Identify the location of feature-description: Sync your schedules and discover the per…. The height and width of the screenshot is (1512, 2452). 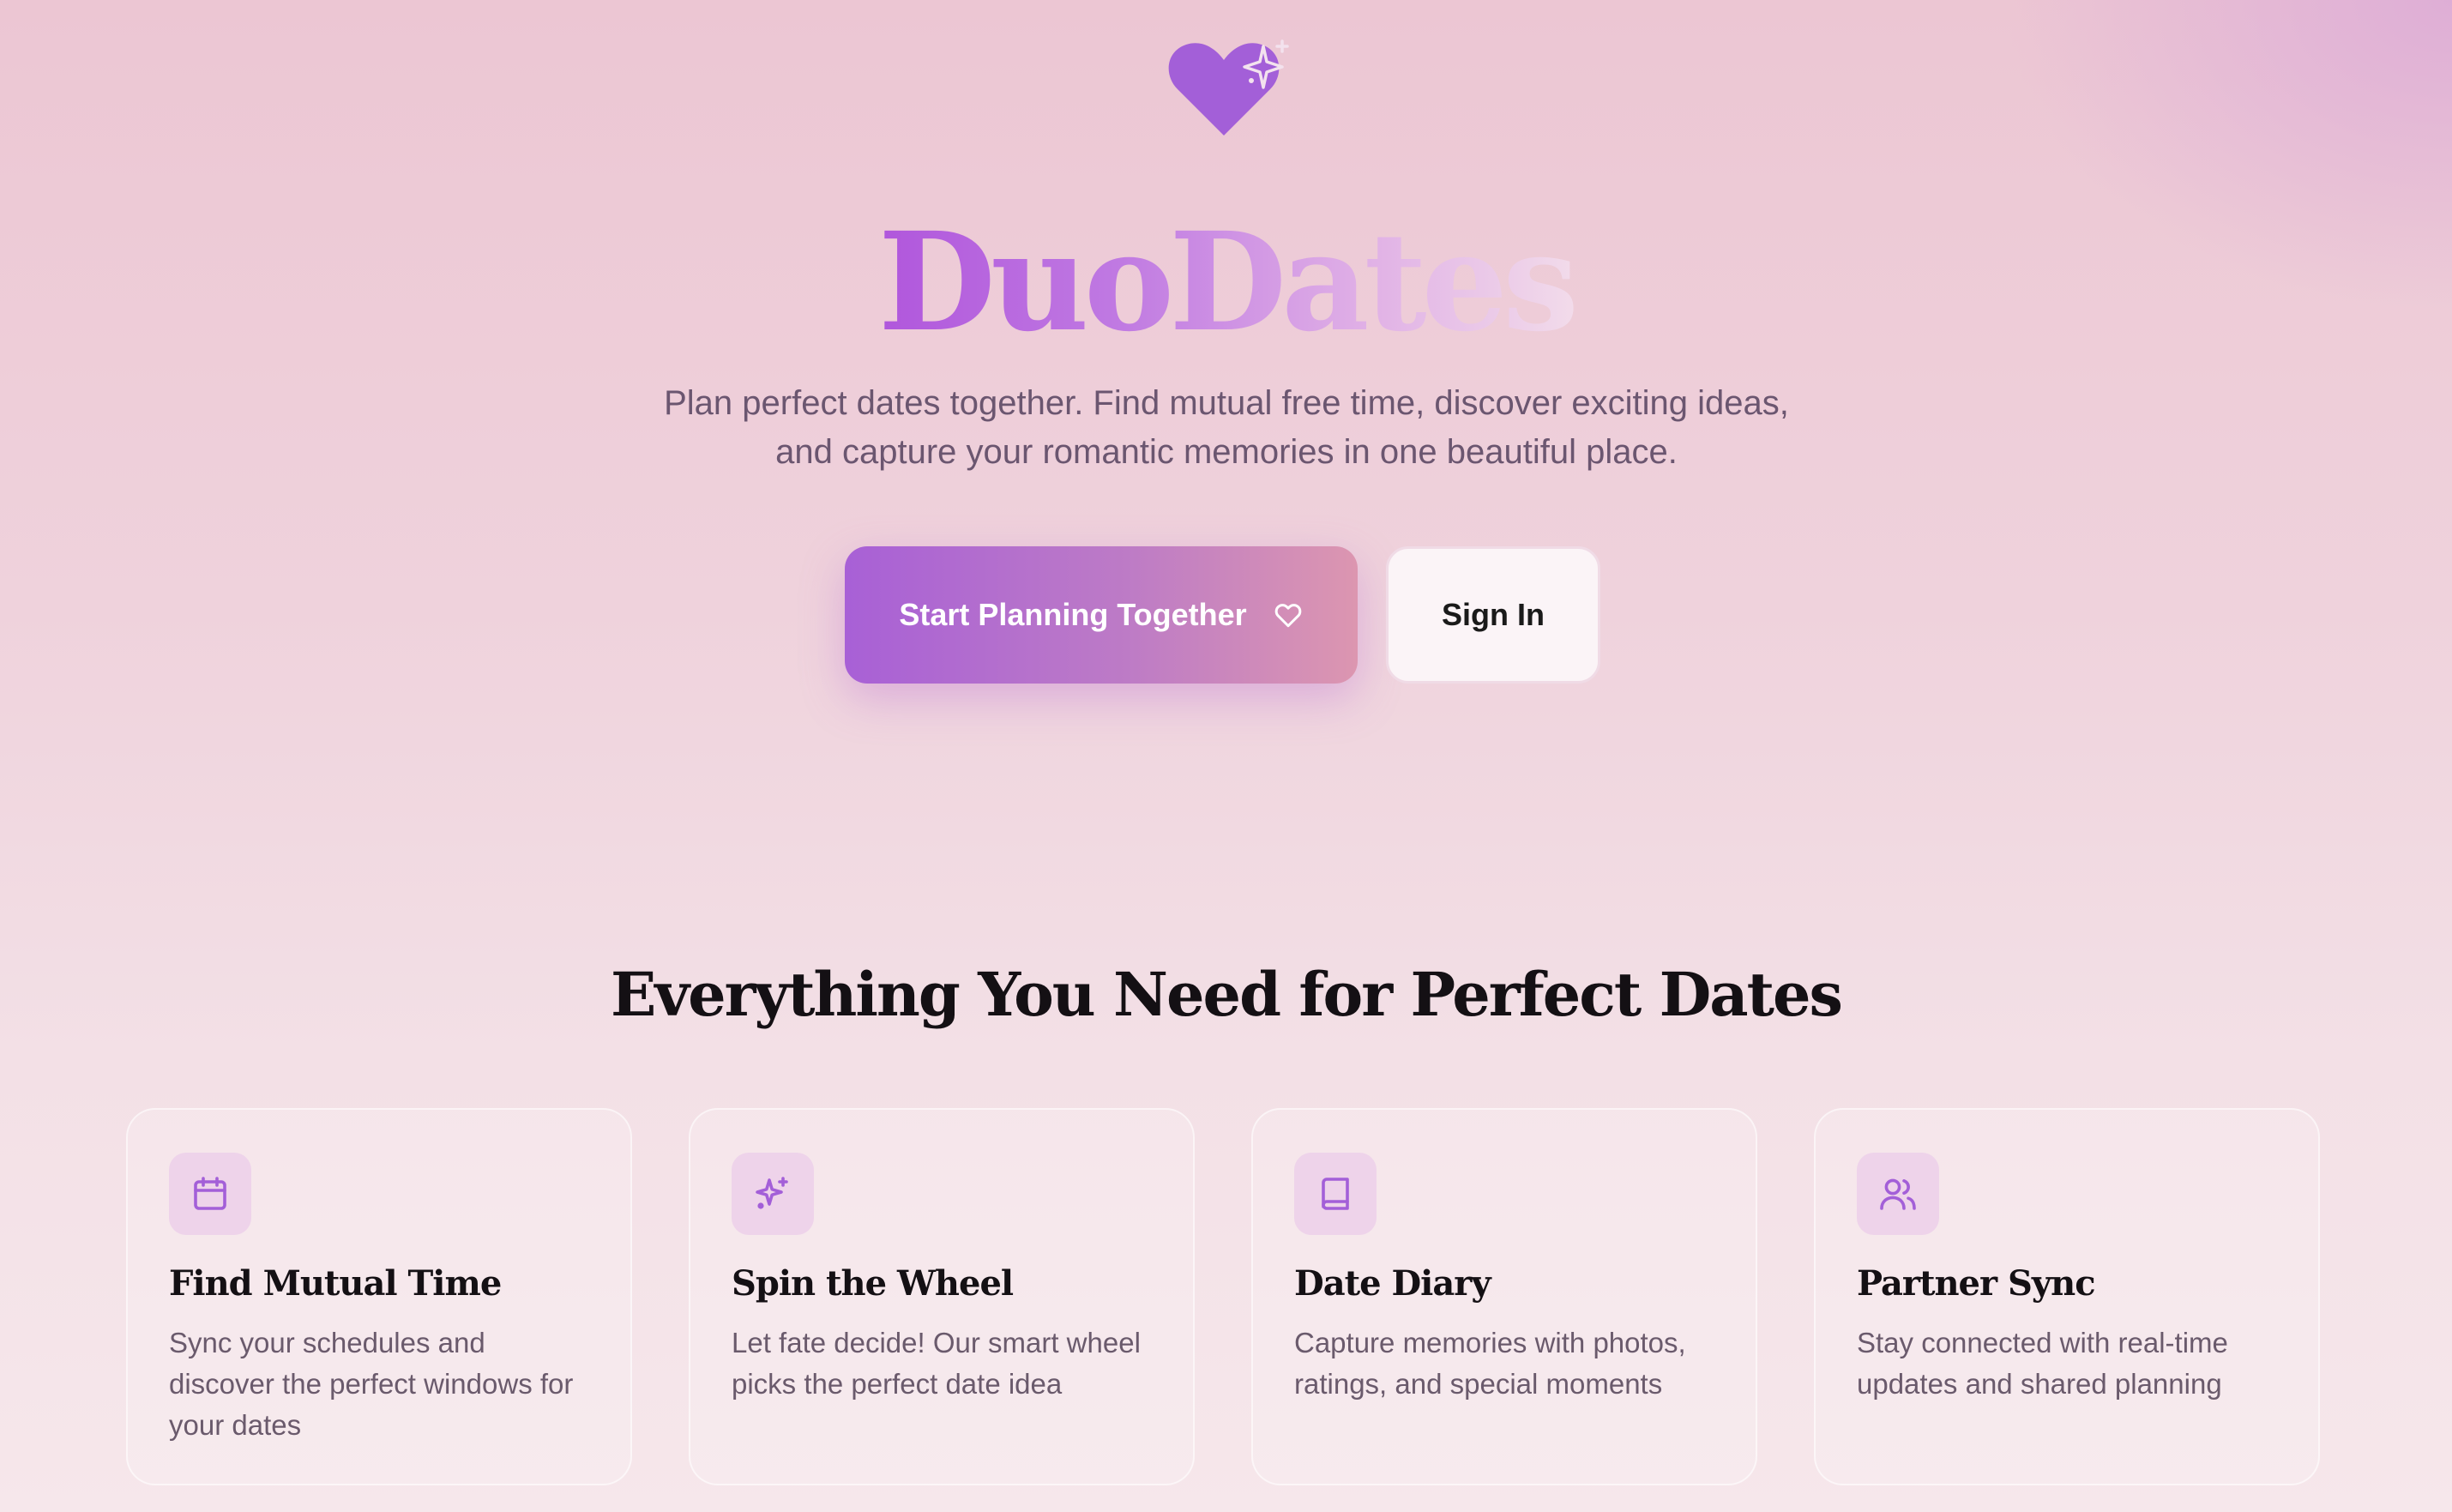
(372, 1384).